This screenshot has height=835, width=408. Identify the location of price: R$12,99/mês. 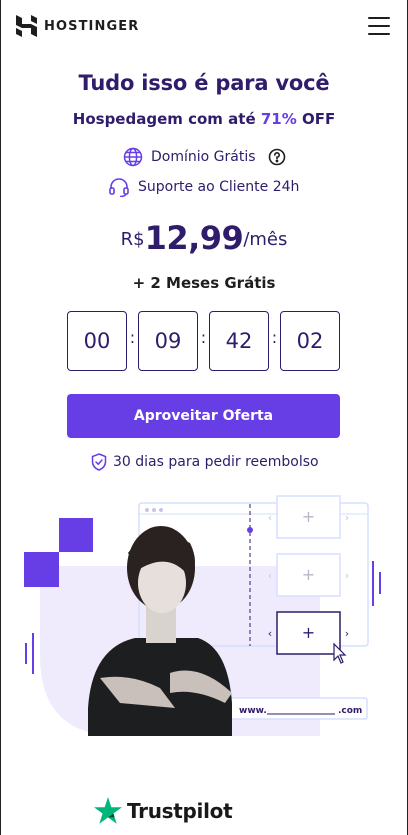
(204, 238).